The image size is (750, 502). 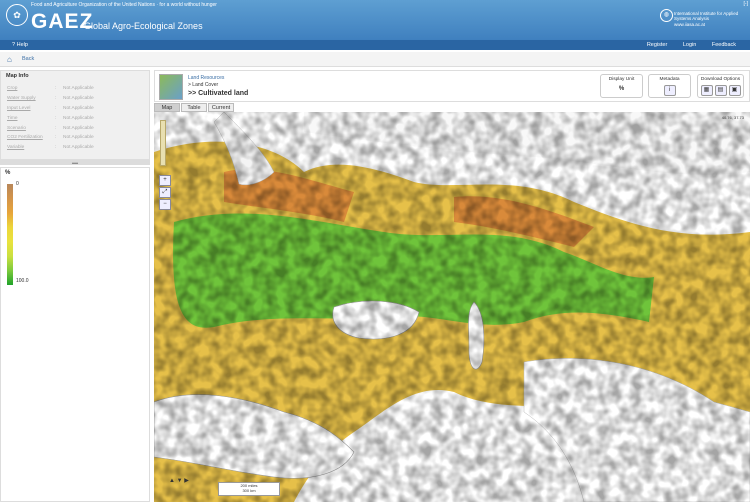 I want to click on metadata-box: Metadata i, so click(x=669, y=86).